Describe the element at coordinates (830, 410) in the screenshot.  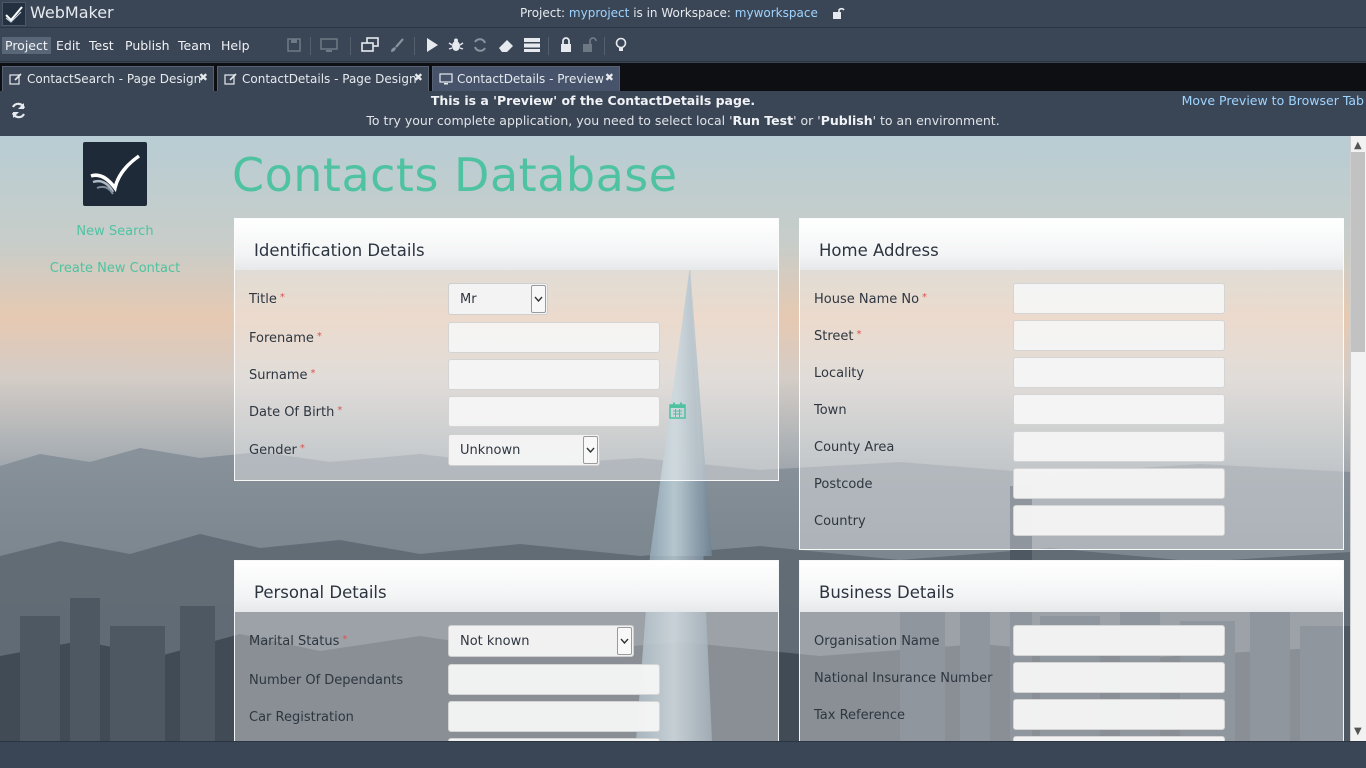
I see `town-label: Town` at that location.